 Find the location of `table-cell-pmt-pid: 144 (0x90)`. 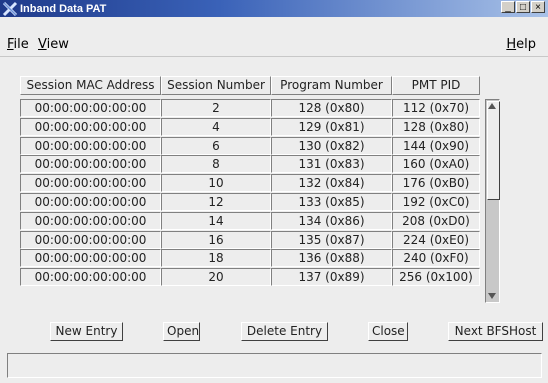

table-cell-pmt-pid: 144 (0x90) is located at coordinates (436, 146).